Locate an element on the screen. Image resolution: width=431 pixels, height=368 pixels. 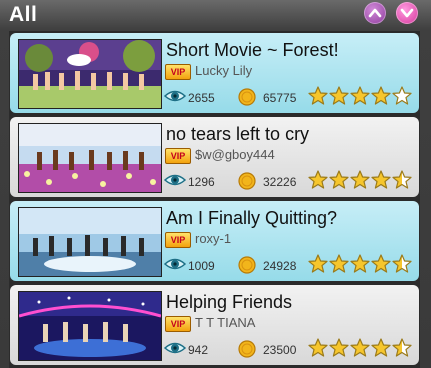
scroll-down-button is located at coordinates (407, 13).